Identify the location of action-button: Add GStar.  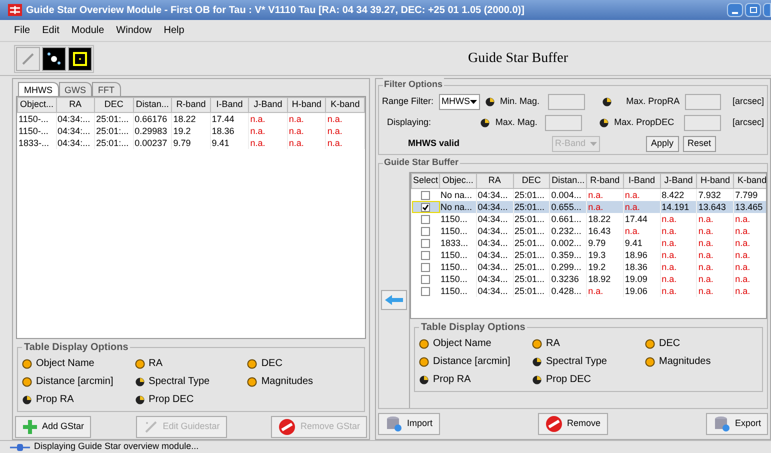
(53, 427).